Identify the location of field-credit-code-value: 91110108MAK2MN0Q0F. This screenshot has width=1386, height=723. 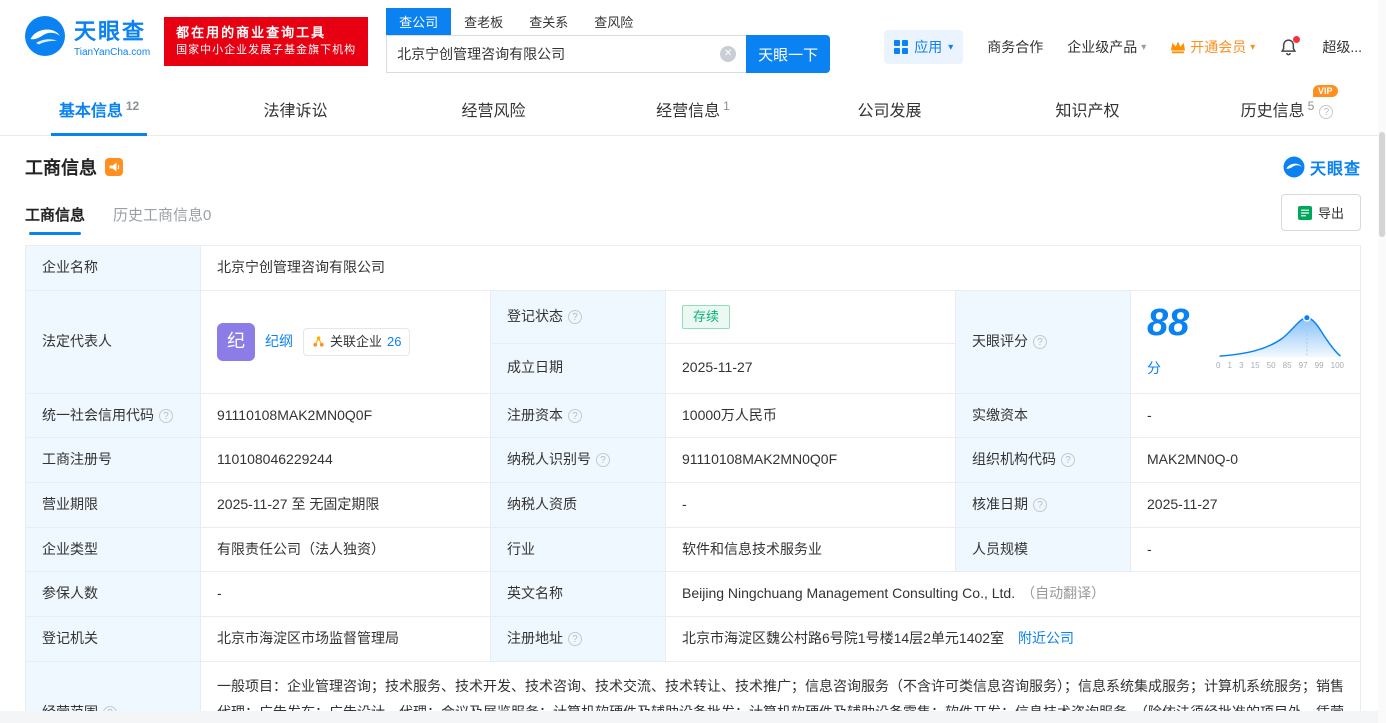
(345, 415).